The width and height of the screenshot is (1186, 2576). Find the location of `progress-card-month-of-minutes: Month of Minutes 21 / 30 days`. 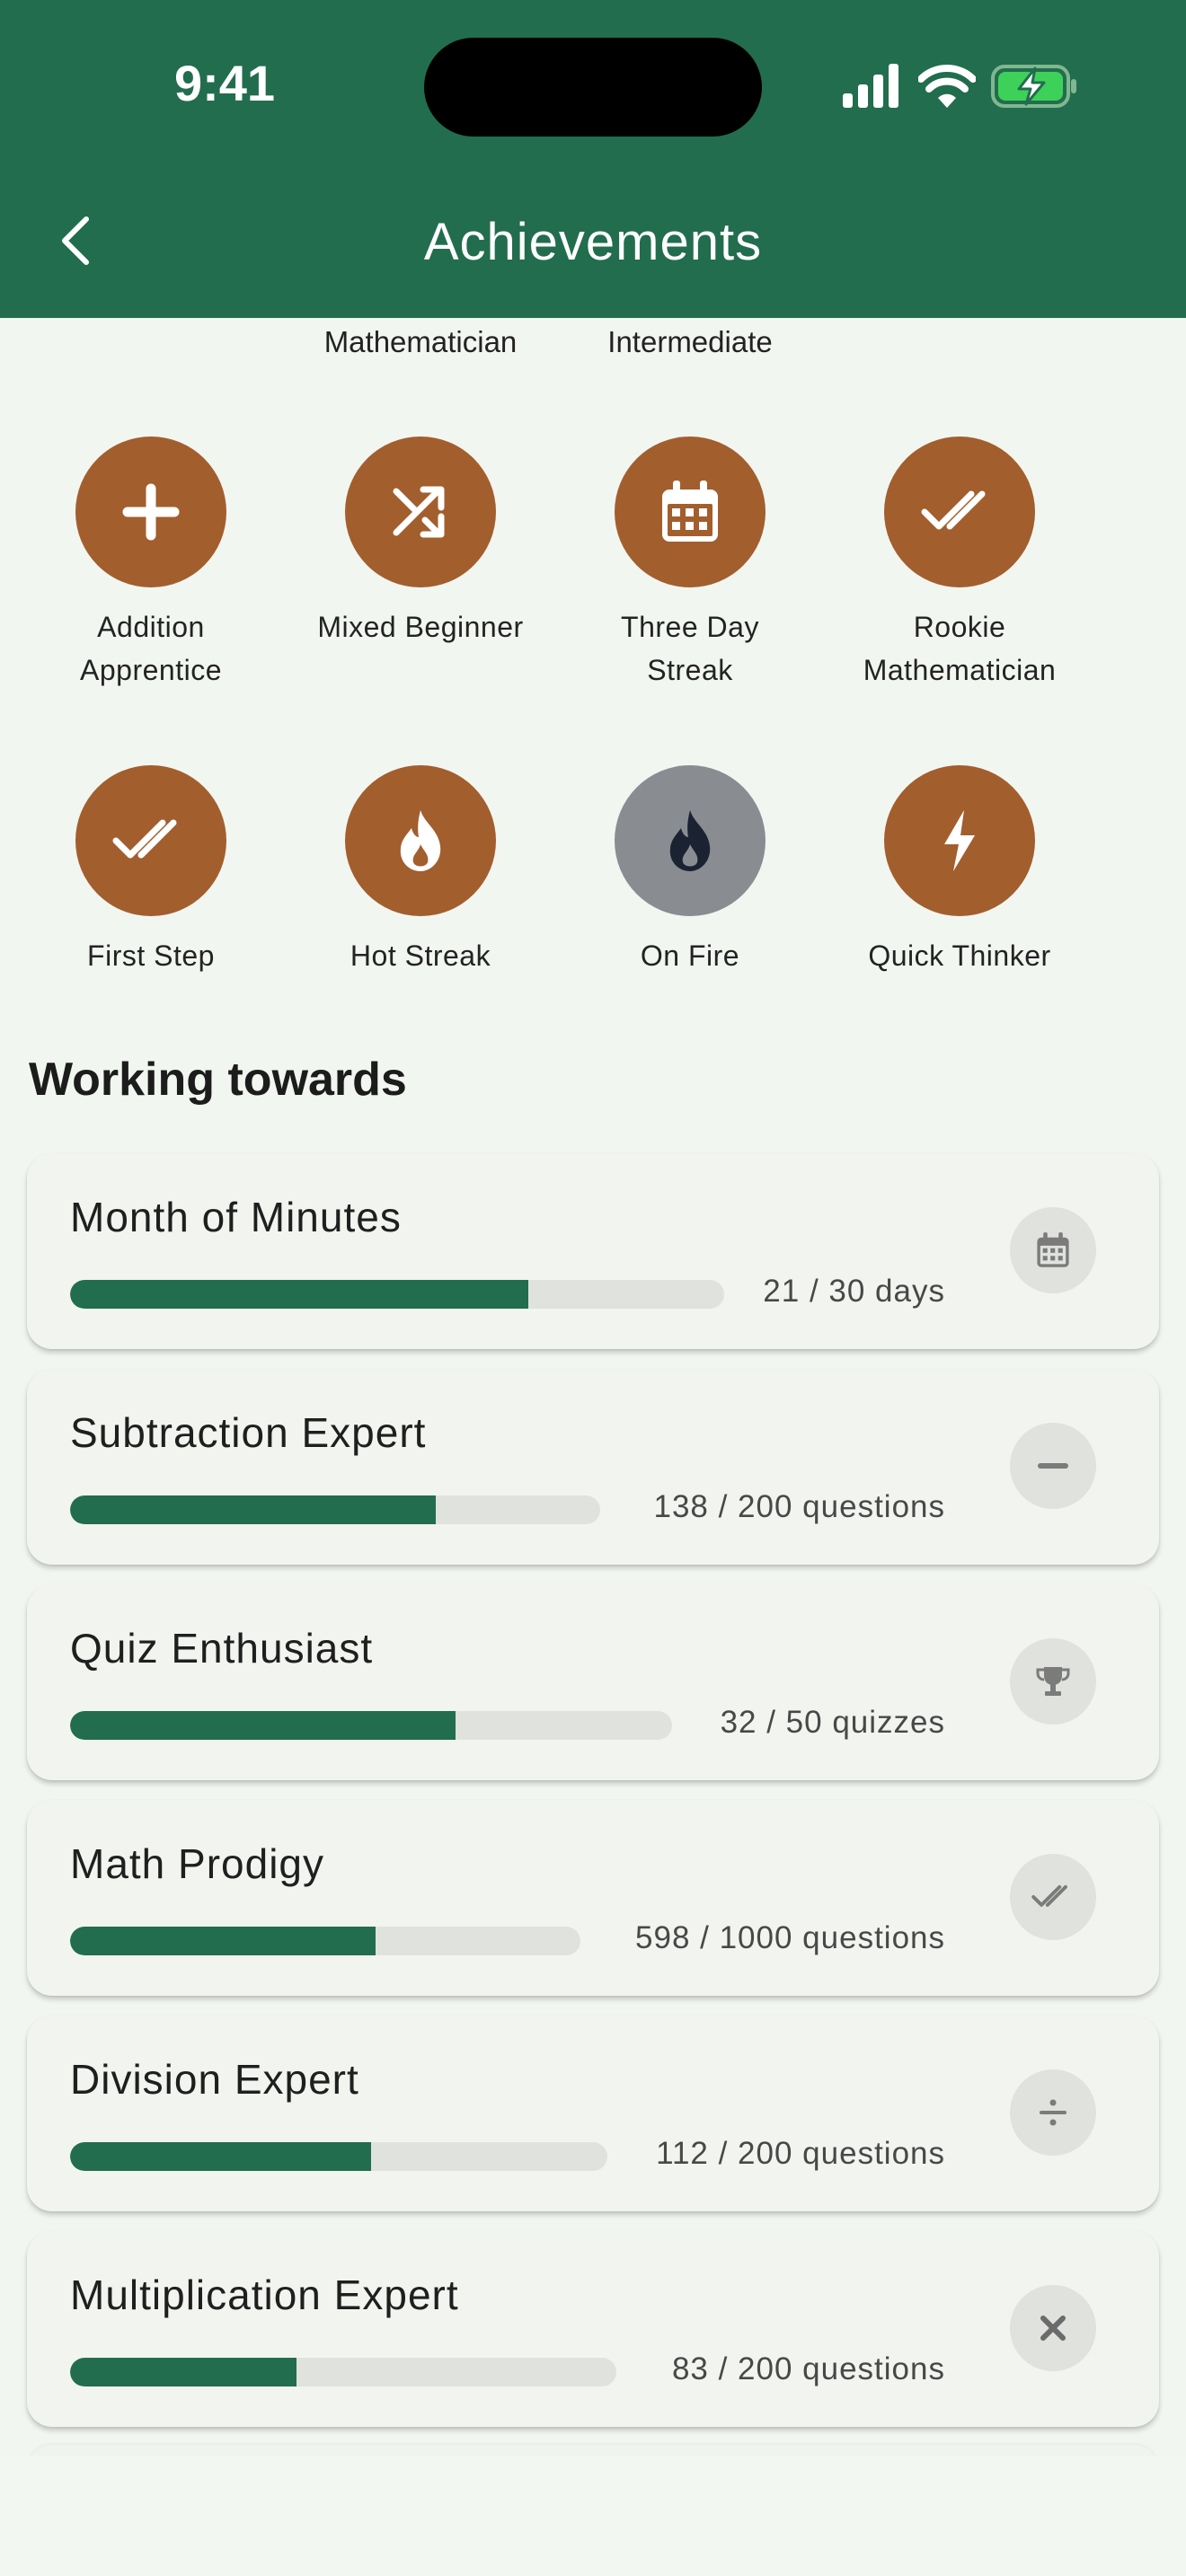

progress-card-month-of-minutes: Month of Minutes 21 / 30 days is located at coordinates (593, 1251).